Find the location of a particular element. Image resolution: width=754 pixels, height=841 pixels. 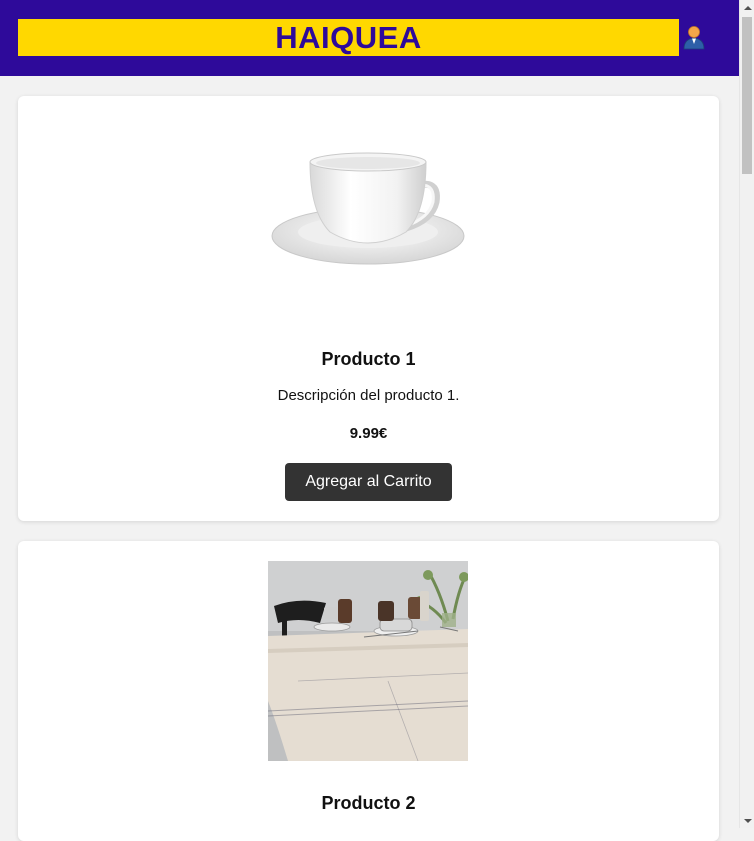

scrollbar-thumb is located at coordinates (747, 95).